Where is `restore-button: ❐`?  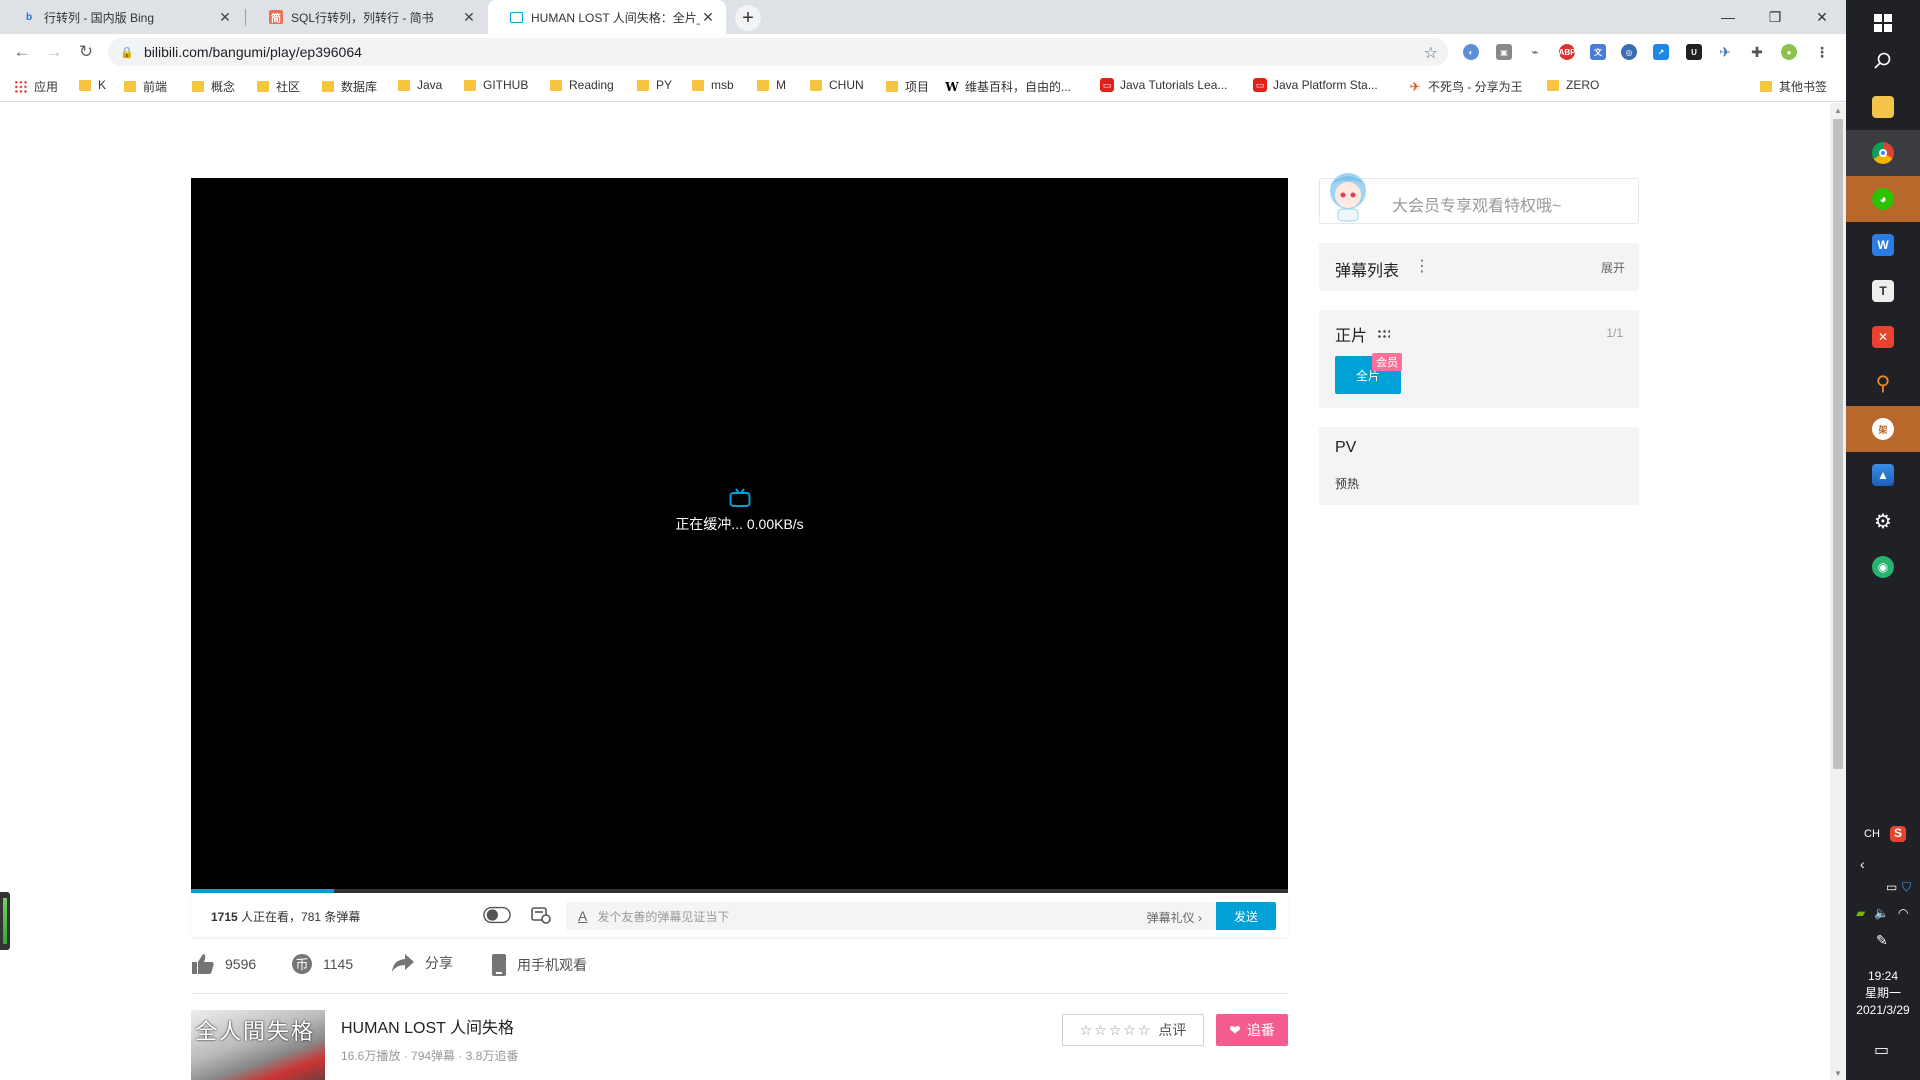
restore-button: ❐ is located at coordinates (1775, 17).